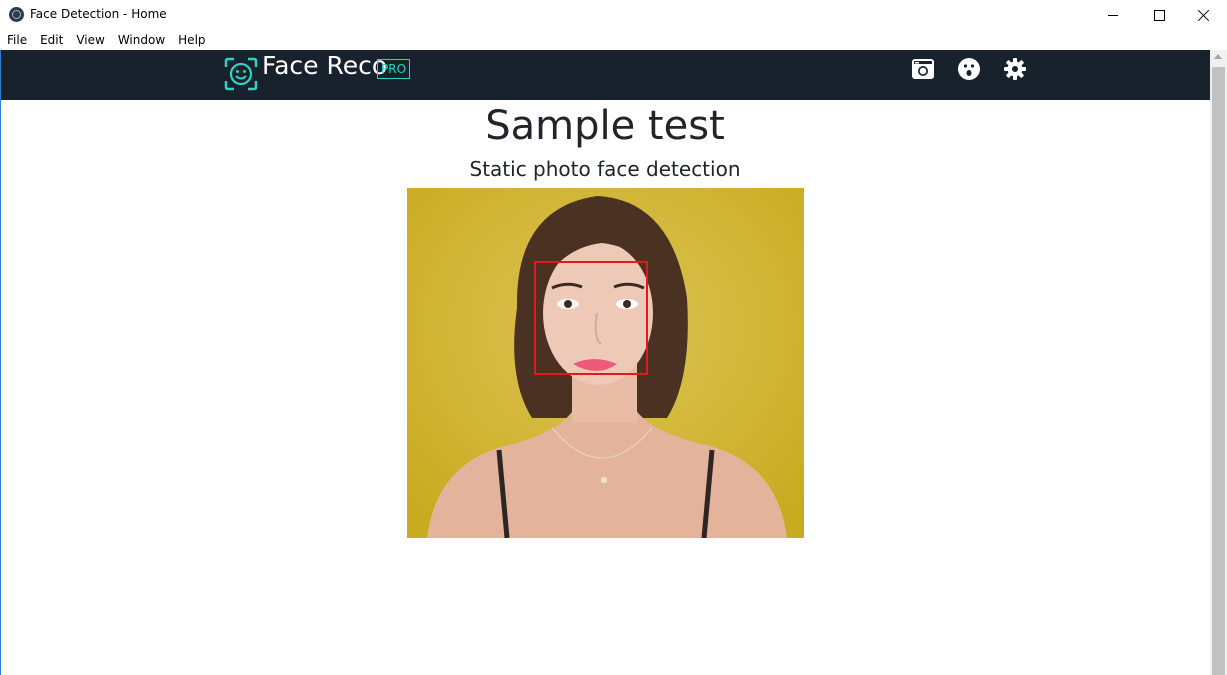 The image size is (1227, 675). What do you see at coordinates (605, 169) in the screenshot?
I see `page-subtitle: Static photo face detection` at bounding box center [605, 169].